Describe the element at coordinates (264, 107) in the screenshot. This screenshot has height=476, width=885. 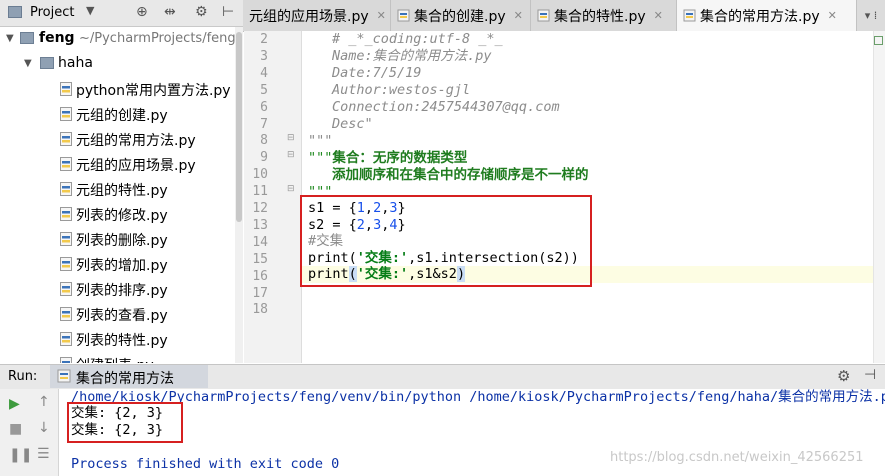
I see `line-number: 6` at that location.